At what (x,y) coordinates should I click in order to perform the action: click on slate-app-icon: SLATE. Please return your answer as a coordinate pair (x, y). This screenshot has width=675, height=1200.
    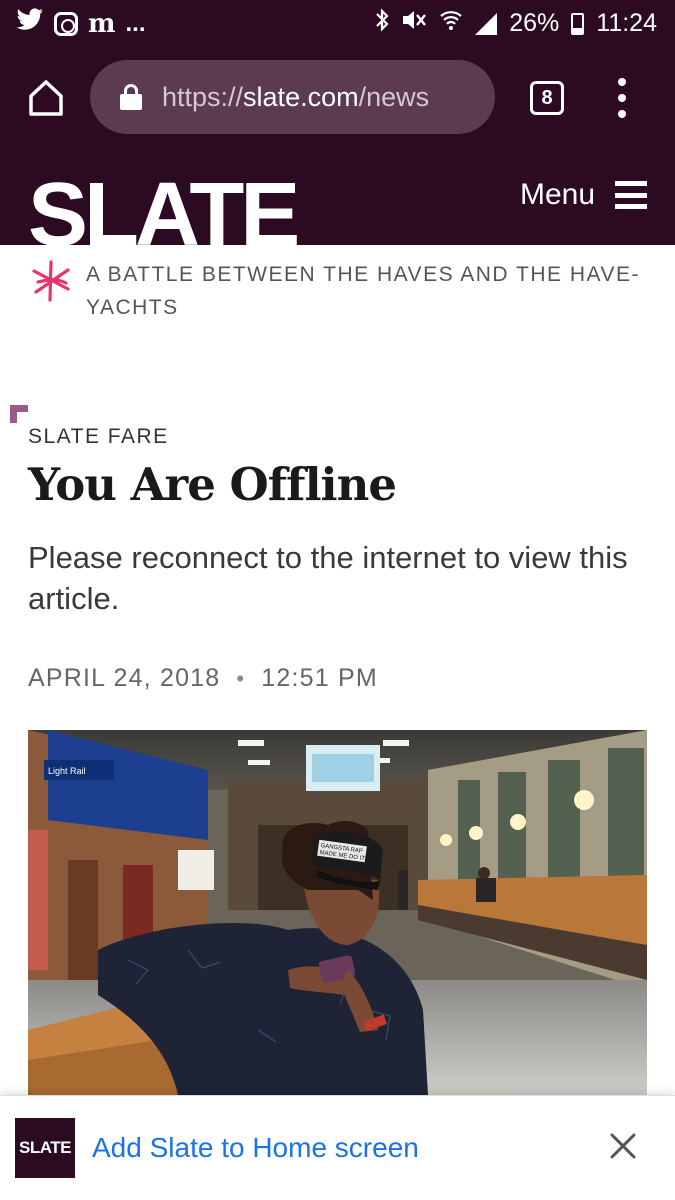
    Looking at the image, I should click on (45, 1148).